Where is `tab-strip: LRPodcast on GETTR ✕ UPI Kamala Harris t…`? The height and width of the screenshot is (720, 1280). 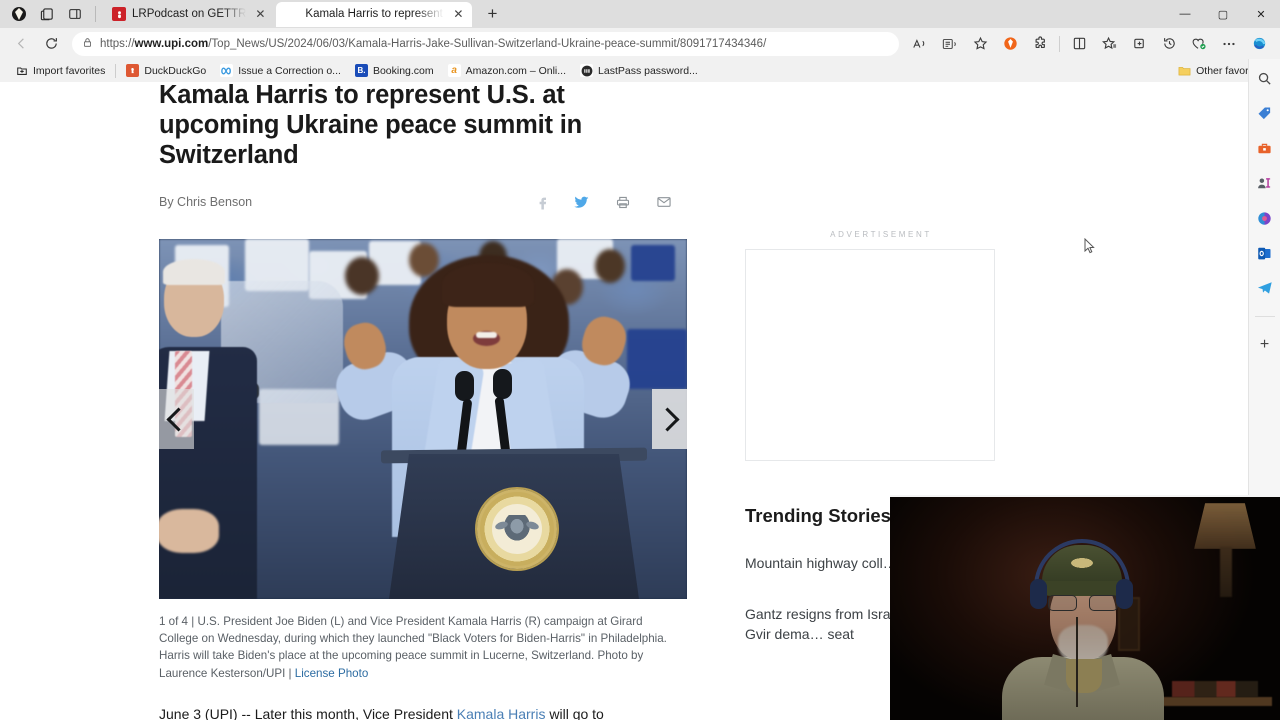 tab-strip: LRPodcast on GETTR ✕ UPI Kamala Harris t… is located at coordinates (640, 14).